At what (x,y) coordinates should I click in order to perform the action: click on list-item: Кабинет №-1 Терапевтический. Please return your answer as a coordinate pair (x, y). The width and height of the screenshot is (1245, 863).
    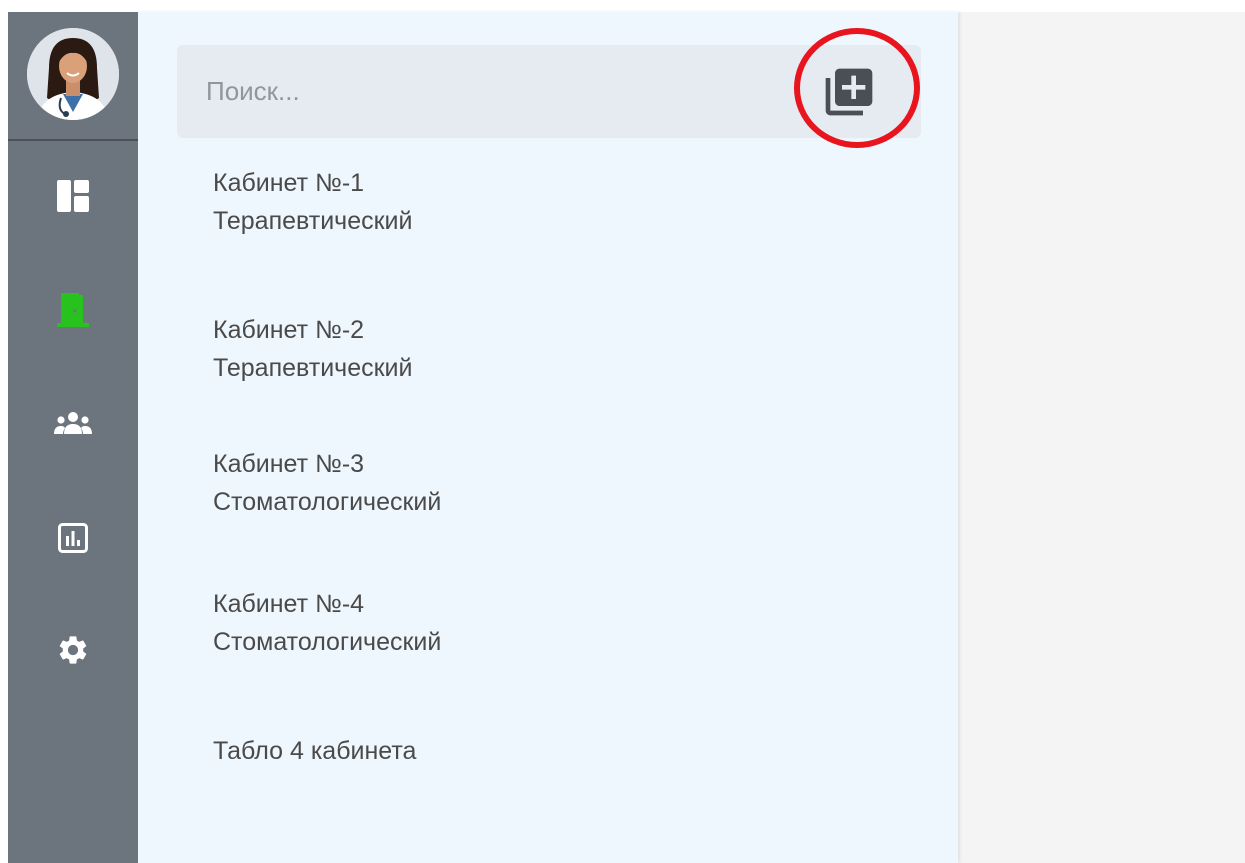
    Looking at the image, I should click on (312, 202).